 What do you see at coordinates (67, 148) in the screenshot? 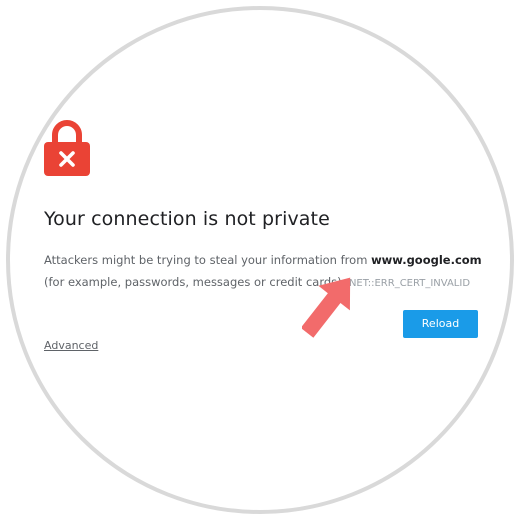
I see `lock-x-icon` at bounding box center [67, 148].